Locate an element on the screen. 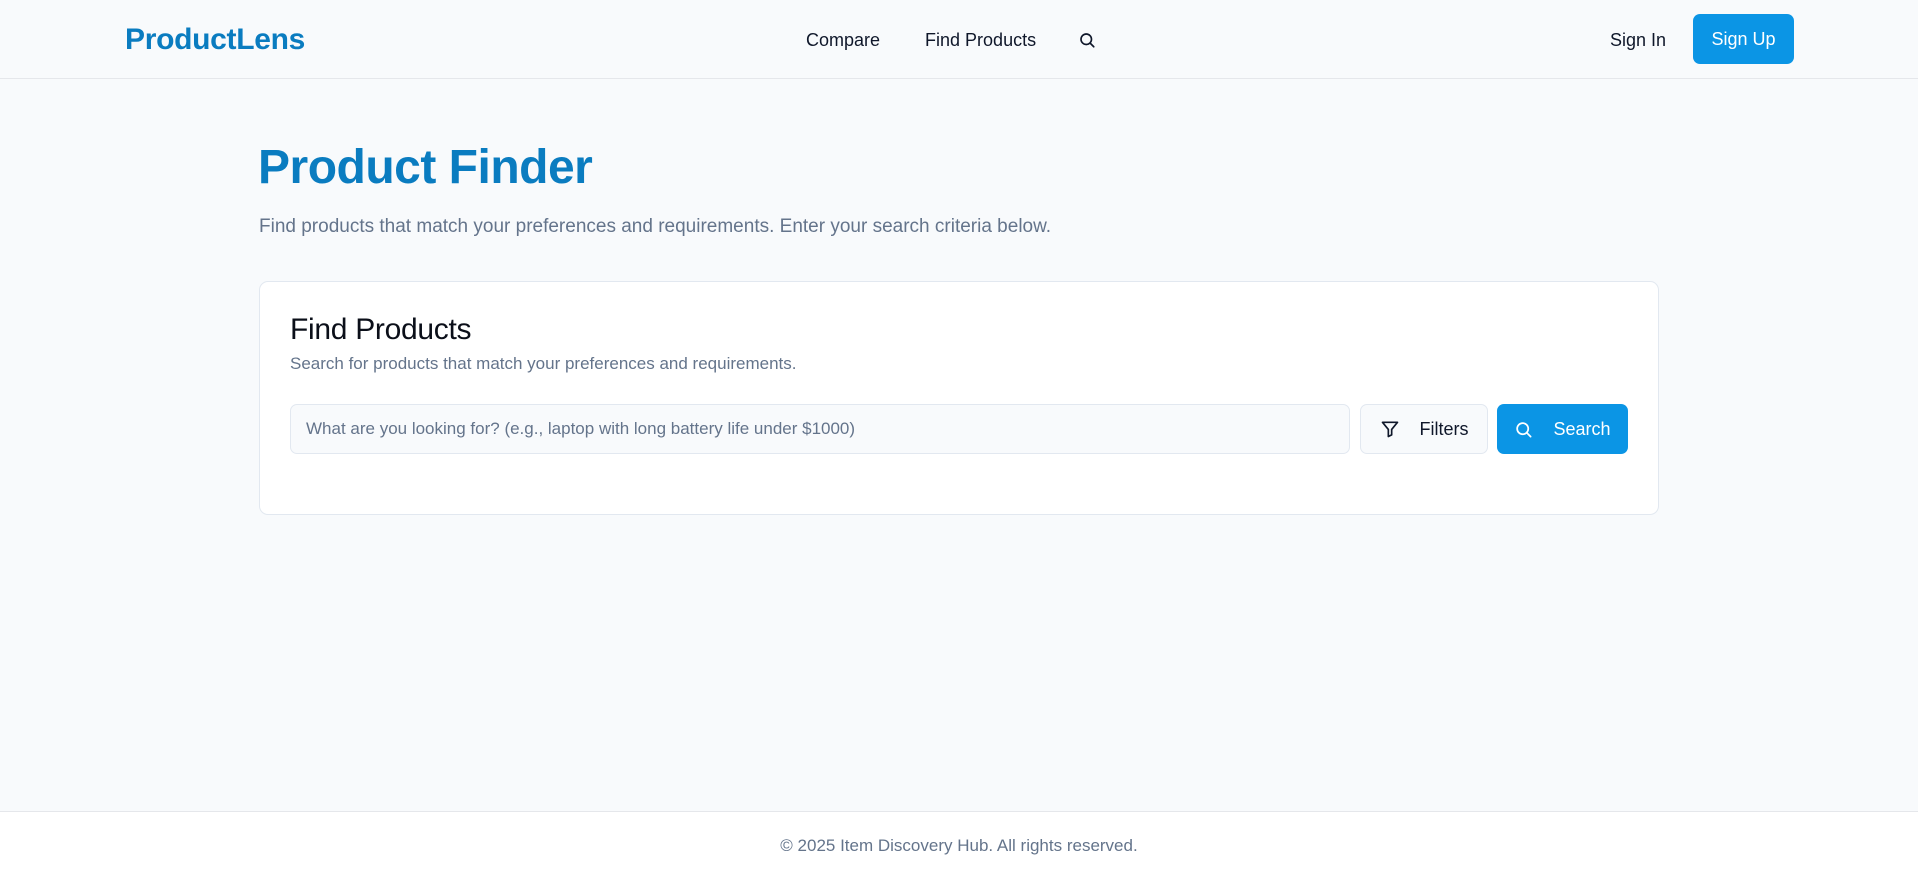 The image size is (1918, 872). sign-up-button: Sign Up is located at coordinates (1743, 39).